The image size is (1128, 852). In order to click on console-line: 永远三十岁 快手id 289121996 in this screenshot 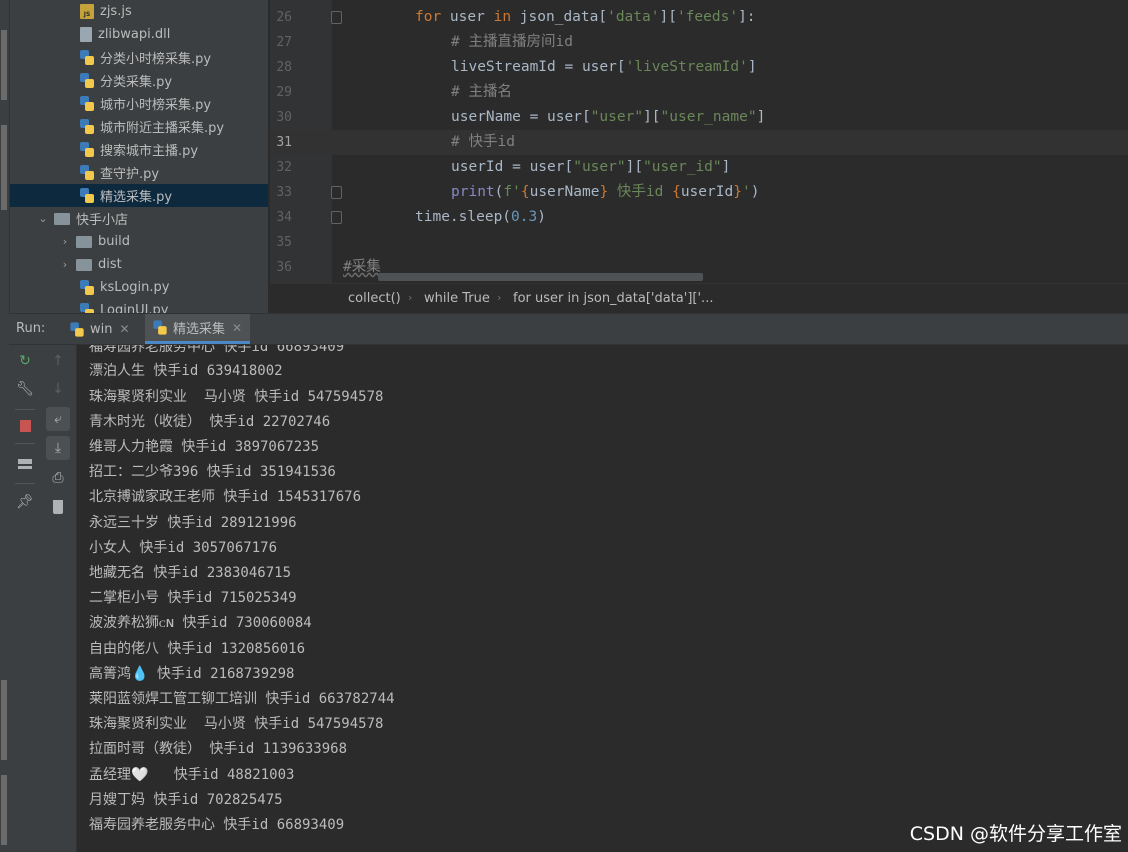, I will do `click(193, 523)`.